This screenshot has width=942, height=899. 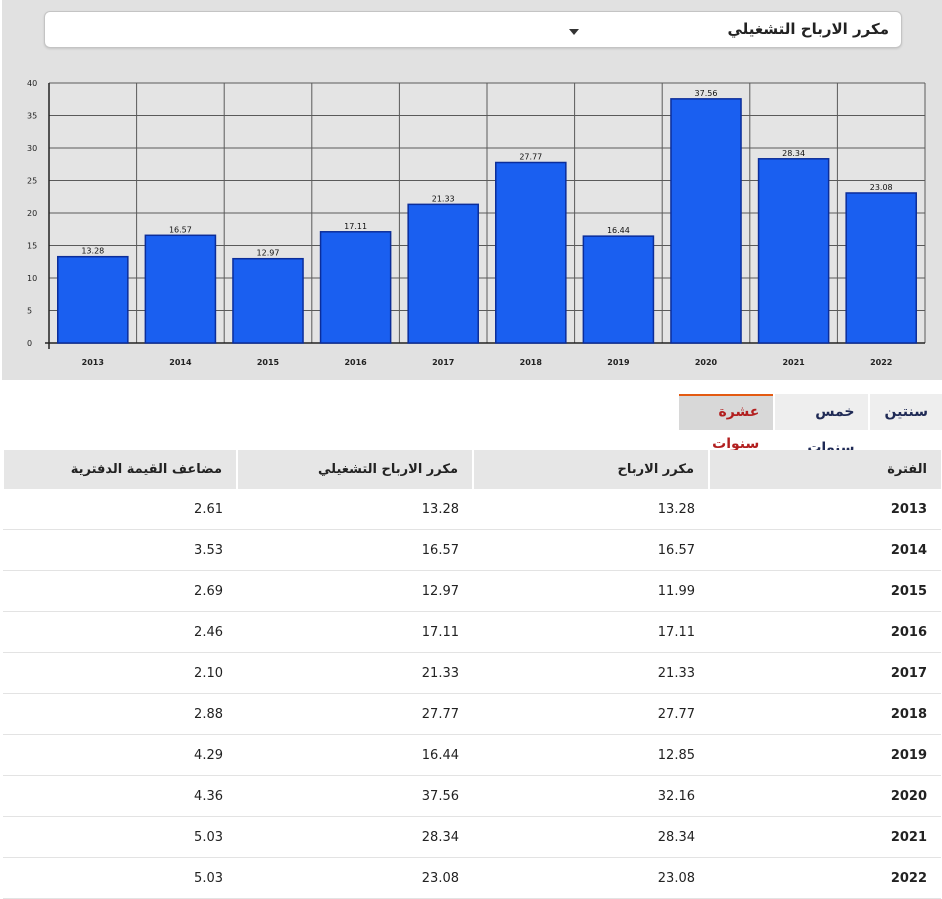 I want to click on cell-pe: 12.85, so click(x=591, y=755).